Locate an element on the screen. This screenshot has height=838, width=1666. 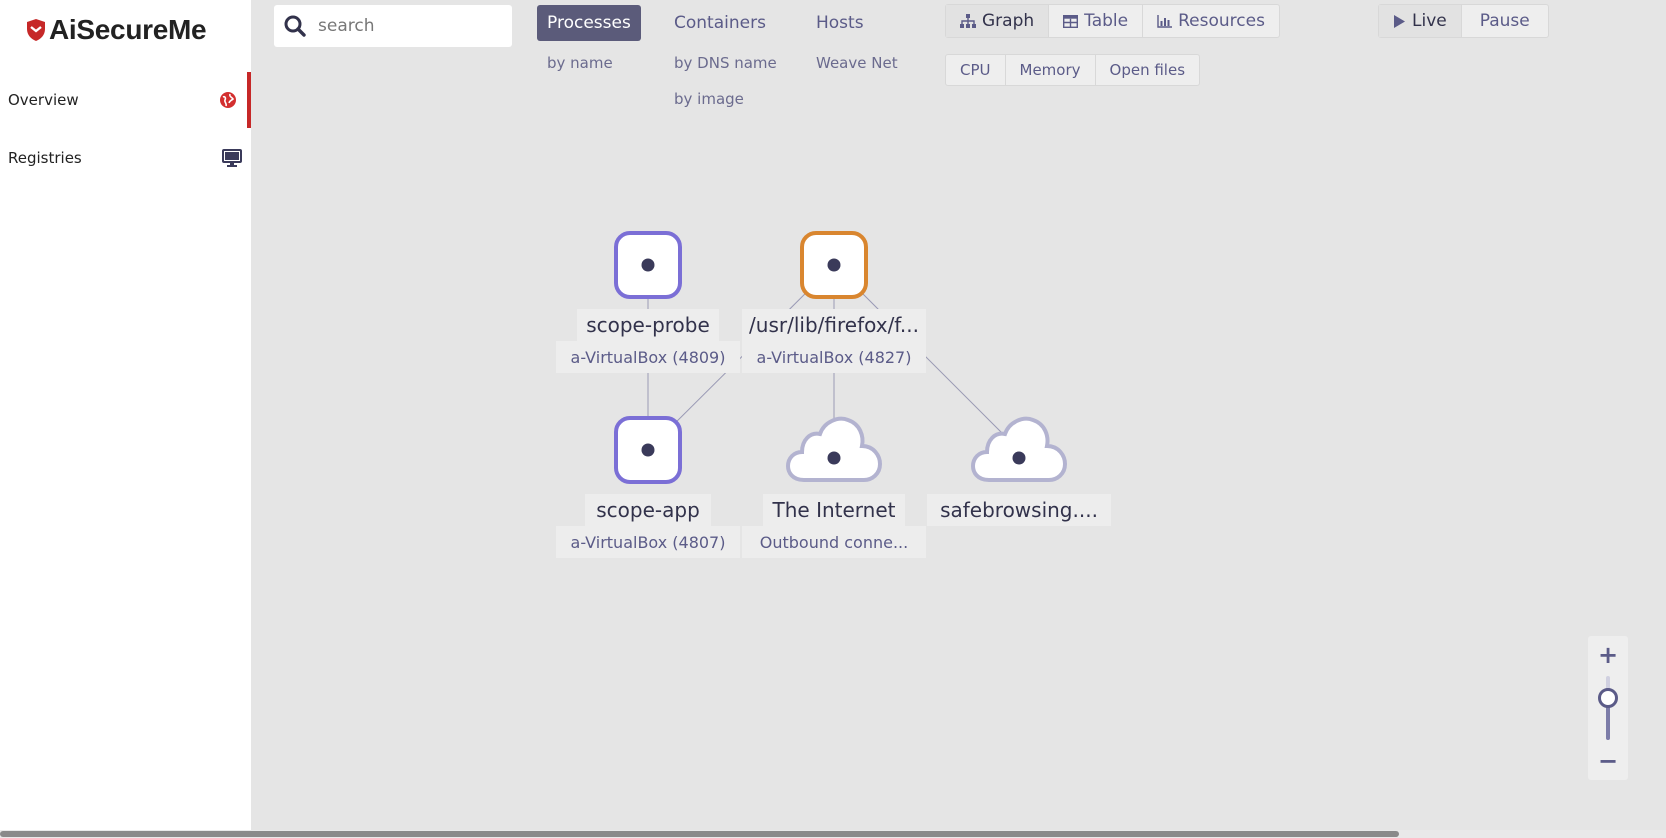
zoom-control: + − is located at coordinates (1608, 708).